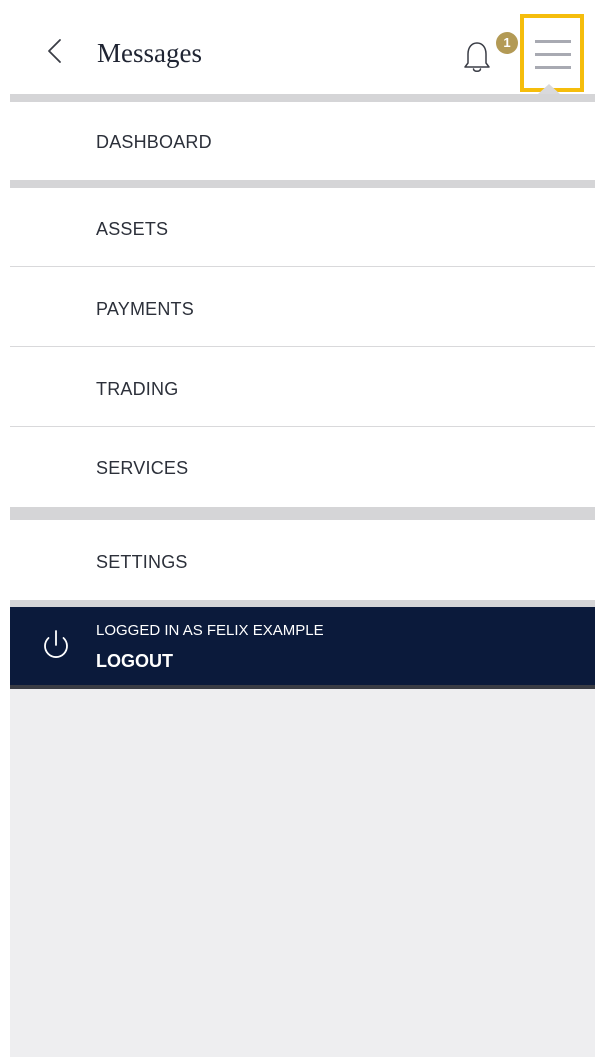  I want to click on logout-button: LOGOUT, so click(134, 661).